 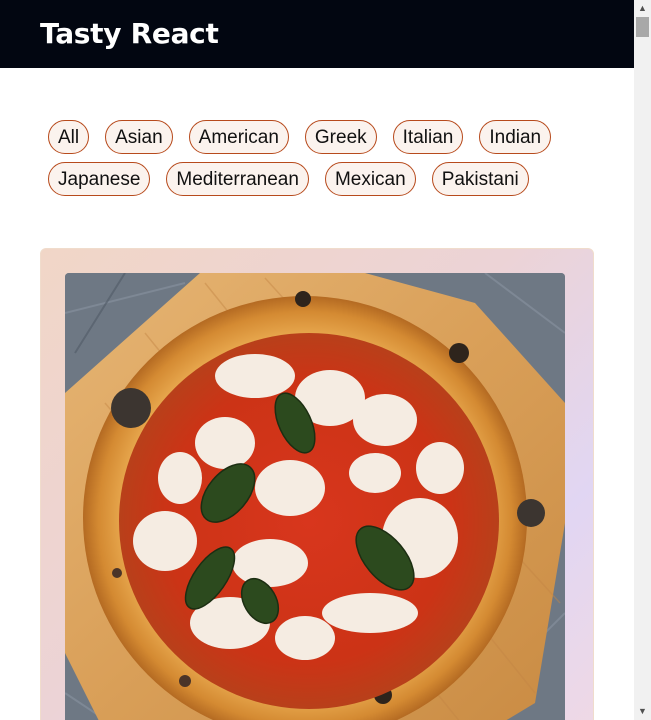 I want to click on scroll-down-arrow-icon: ▼, so click(x=642, y=711).